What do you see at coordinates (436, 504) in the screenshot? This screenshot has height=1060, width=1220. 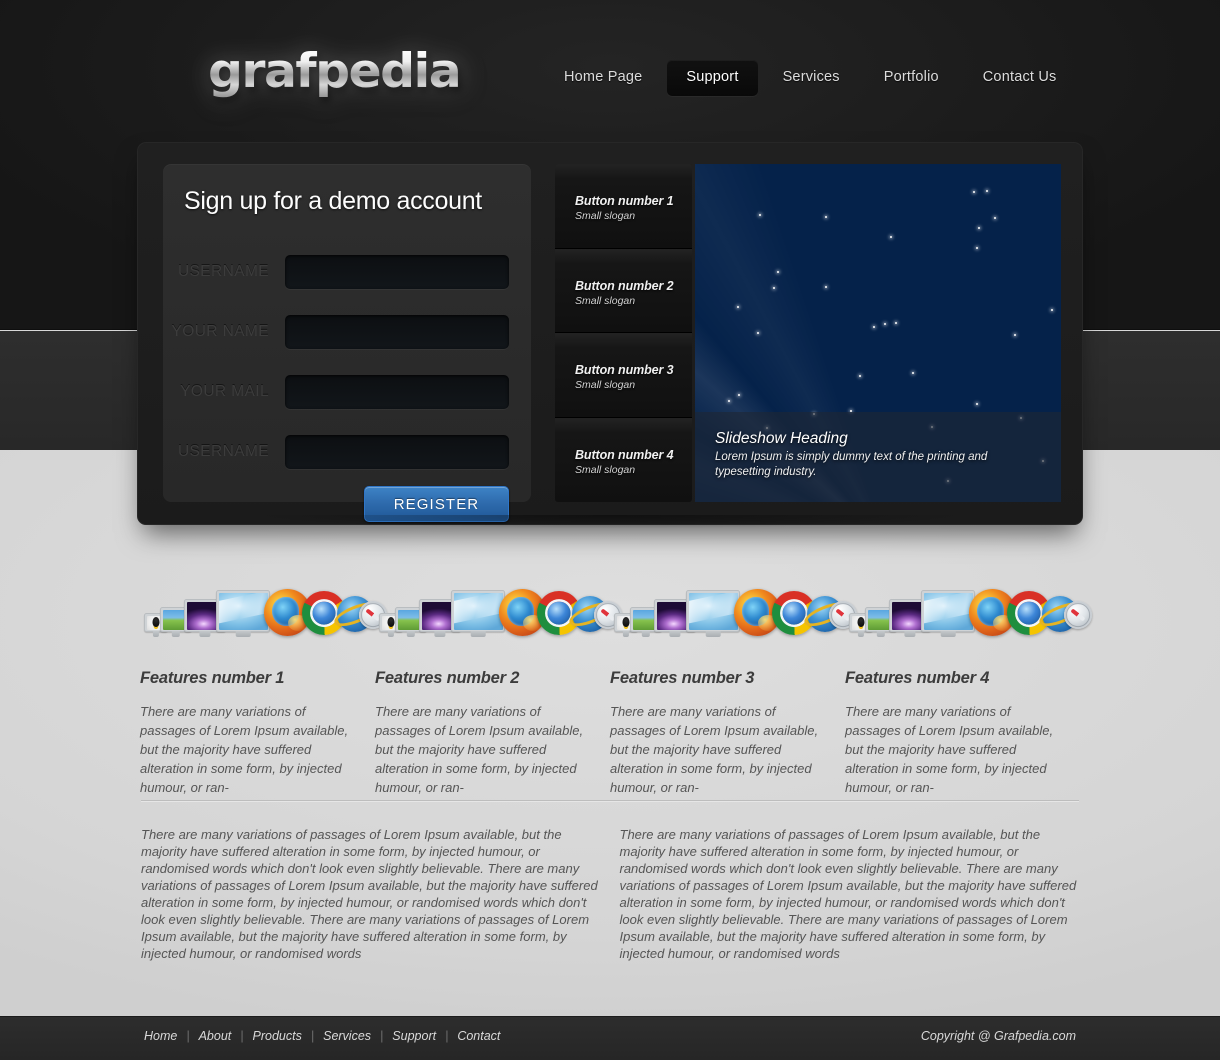 I see `register-button: REGISTER` at bounding box center [436, 504].